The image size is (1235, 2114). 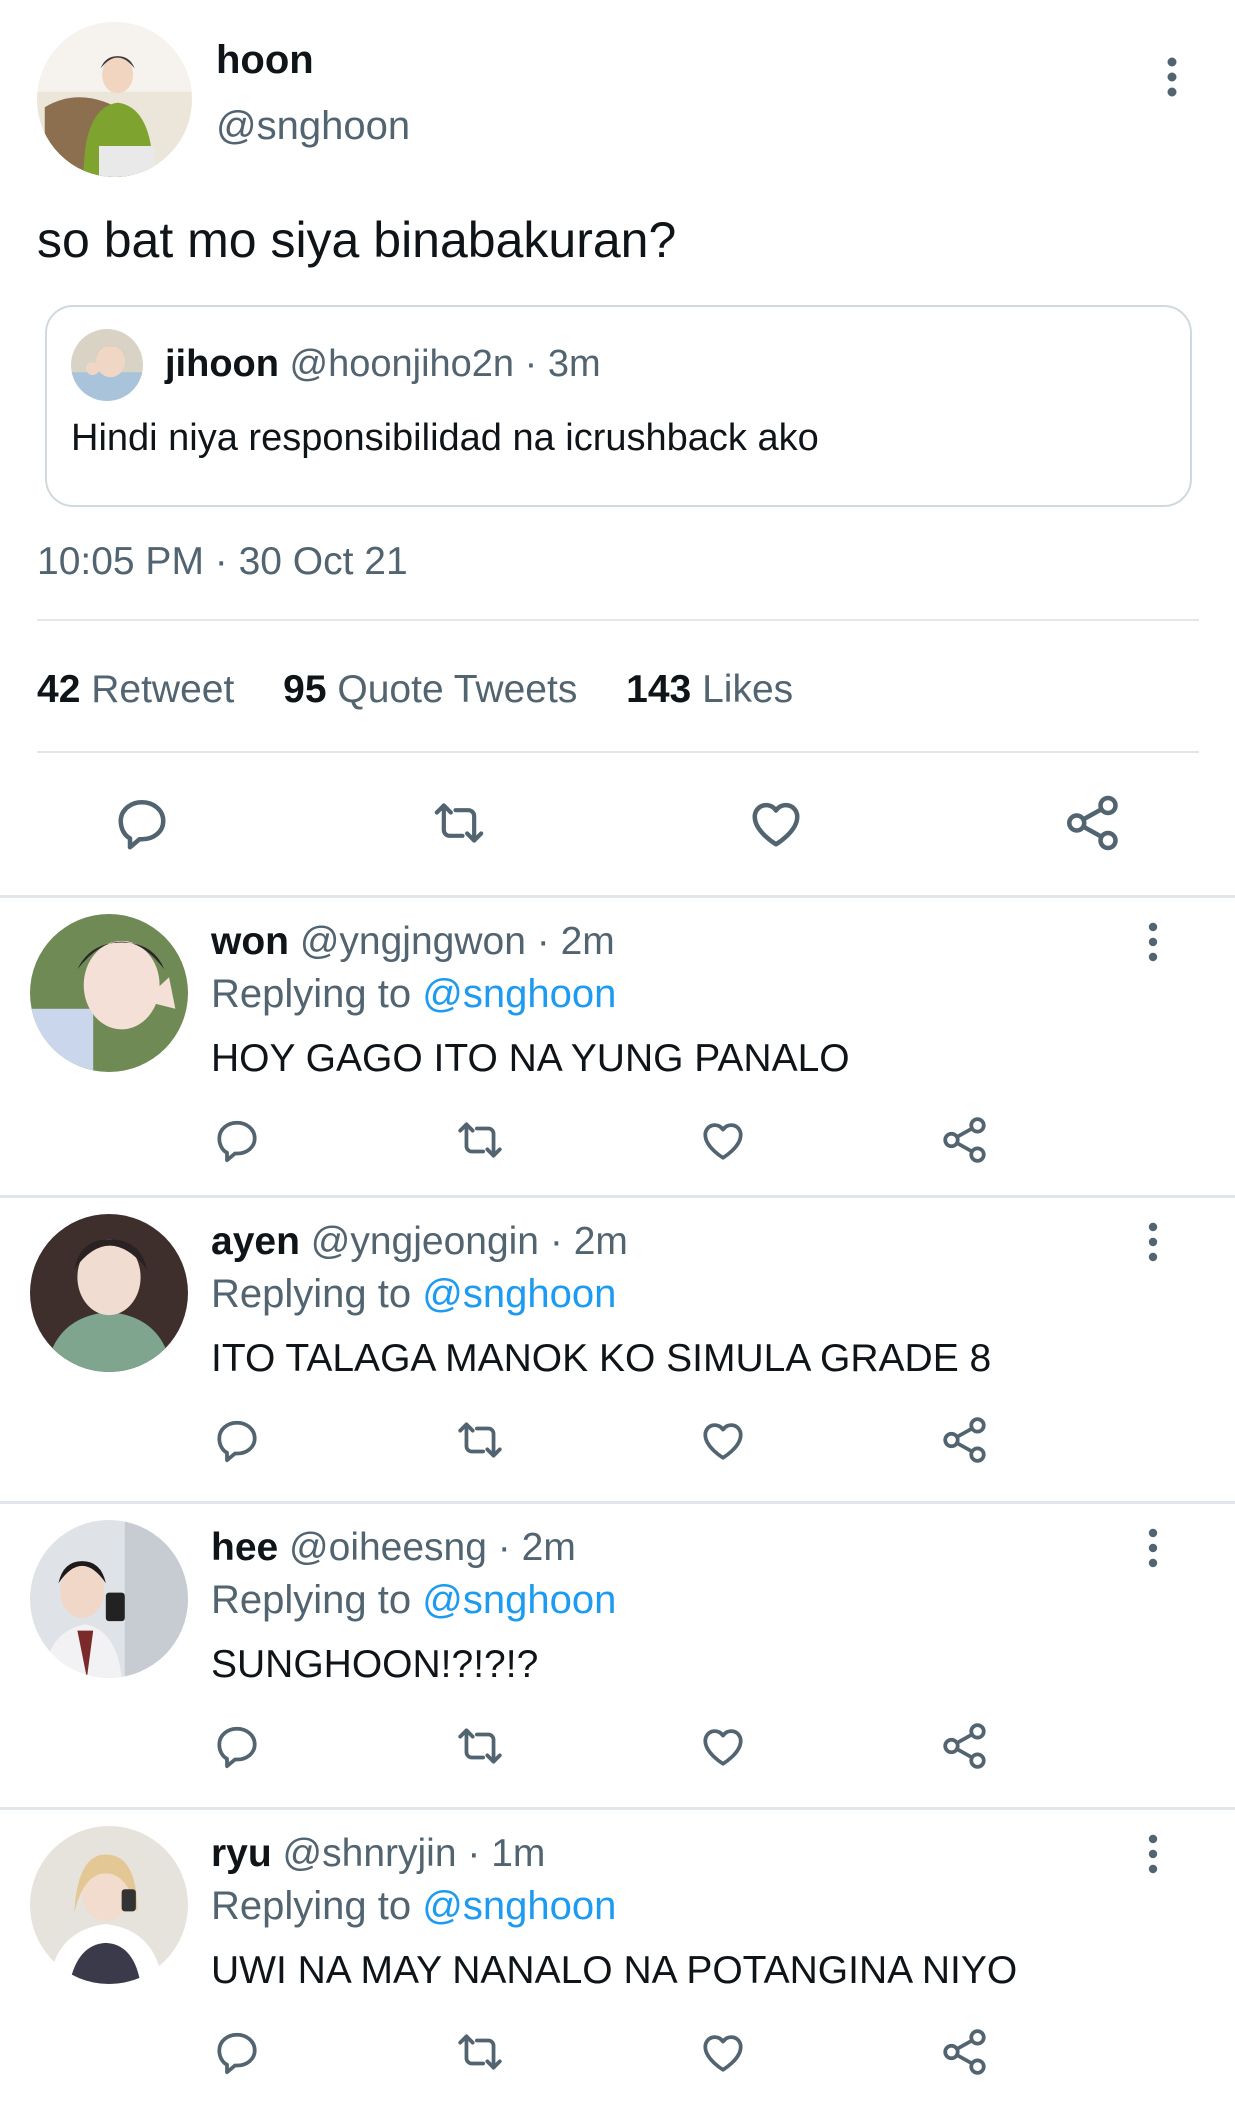 I want to click on author-name: hoon, so click(x=265, y=60).